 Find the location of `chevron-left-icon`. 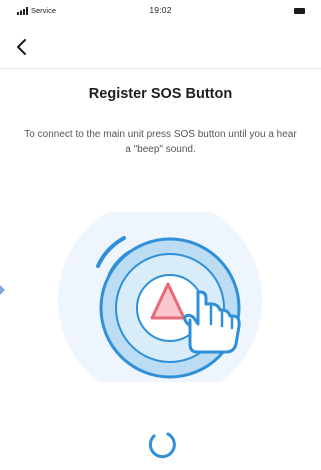

chevron-left-icon is located at coordinates (21, 47).